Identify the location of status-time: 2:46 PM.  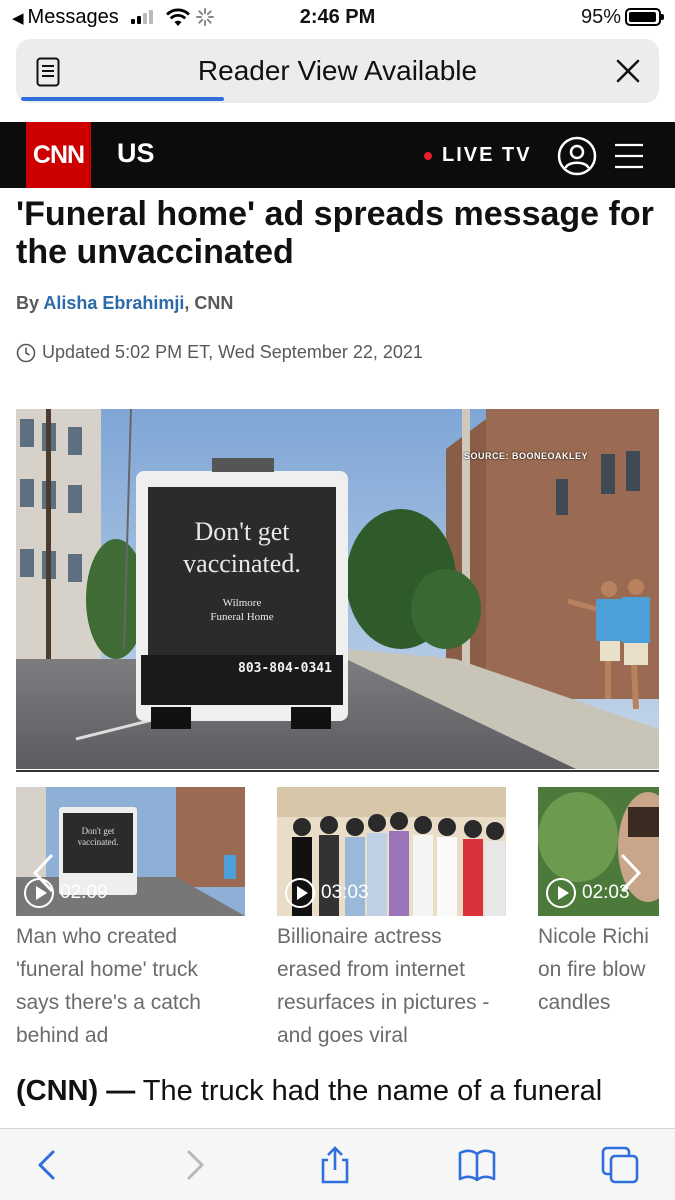
(337, 17).